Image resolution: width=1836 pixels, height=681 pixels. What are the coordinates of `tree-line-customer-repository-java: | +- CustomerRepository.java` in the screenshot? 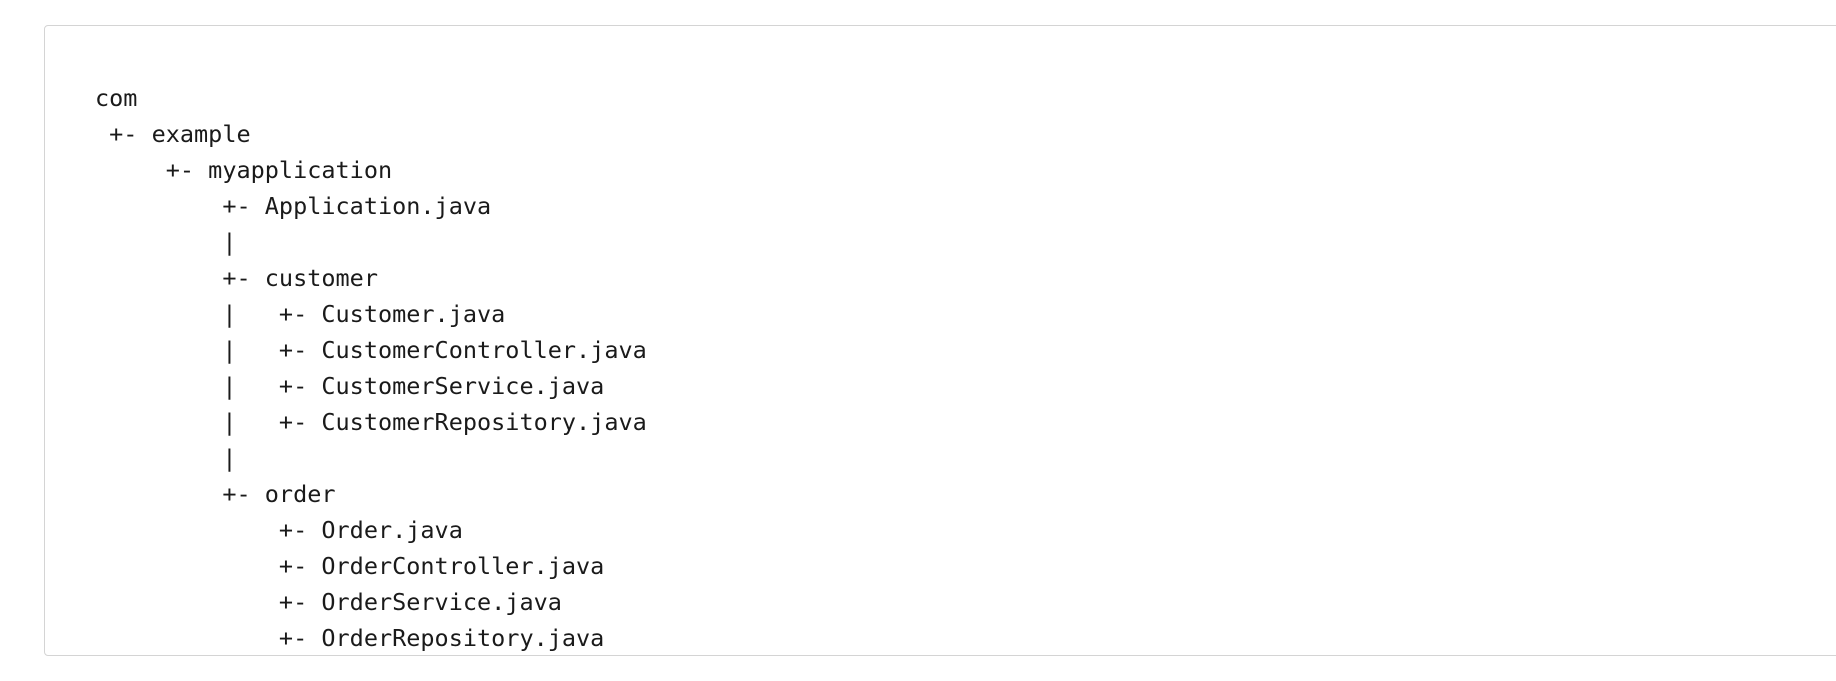 It's located at (371, 422).